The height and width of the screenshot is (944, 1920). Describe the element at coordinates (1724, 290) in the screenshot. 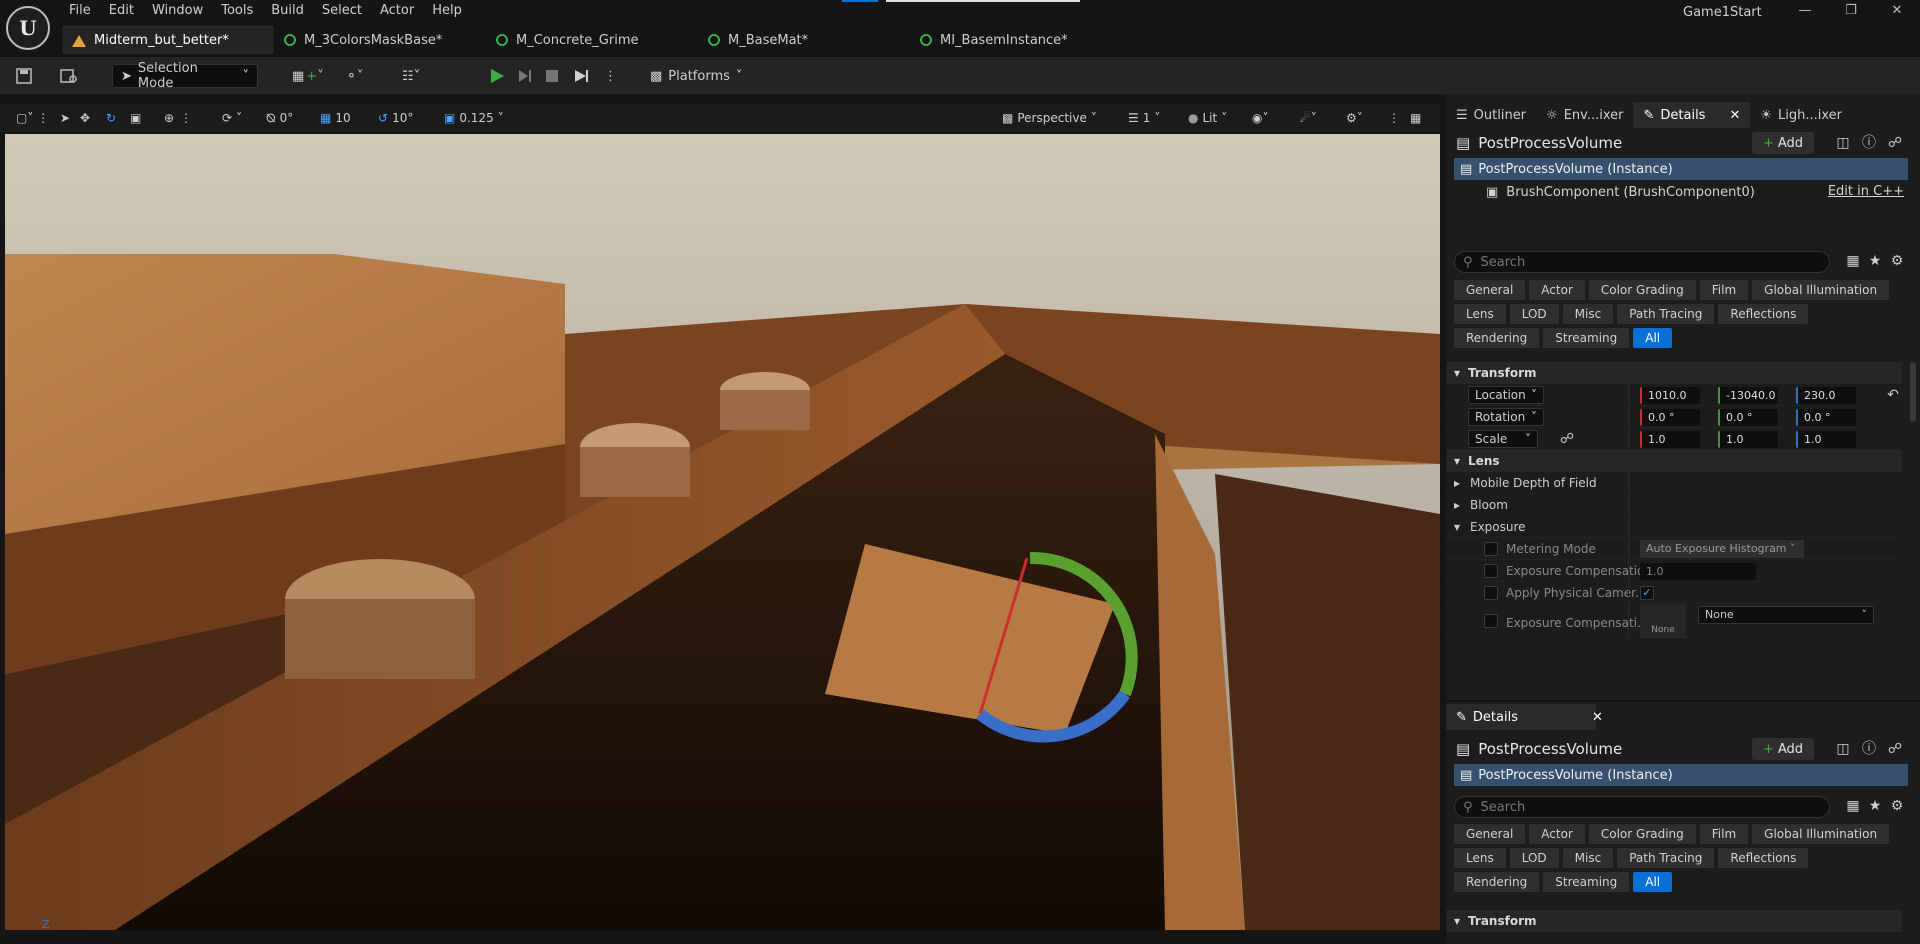

I see `filter-film: Film` at that location.